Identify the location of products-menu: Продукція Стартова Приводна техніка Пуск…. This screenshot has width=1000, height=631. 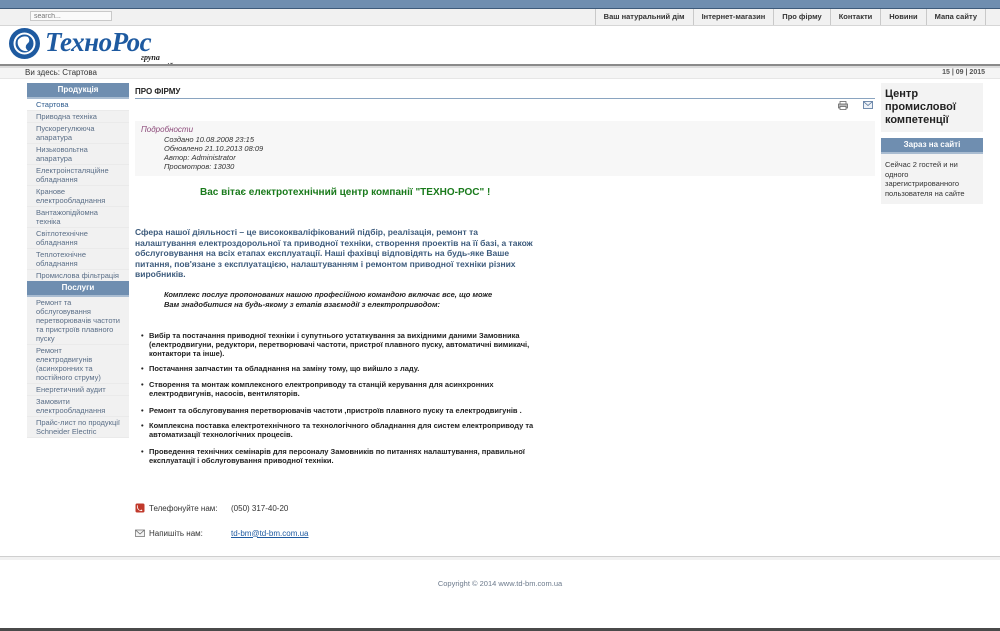
(78, 182).